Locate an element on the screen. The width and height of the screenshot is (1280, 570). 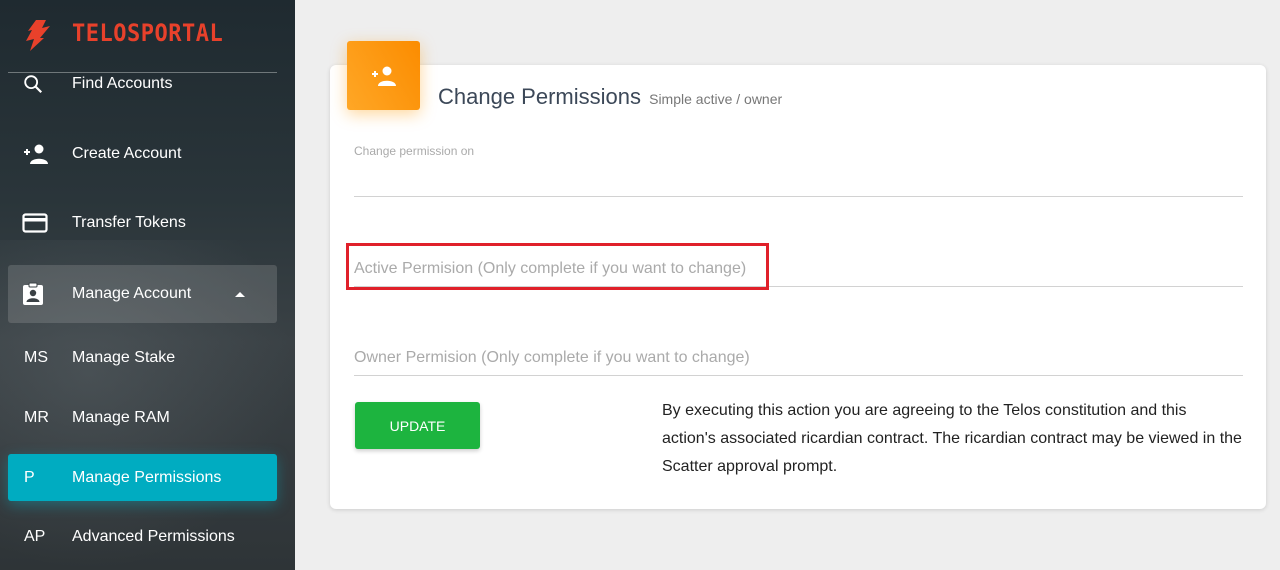
sidebar-item-abbr: MS is located at coordinates (36, 357).